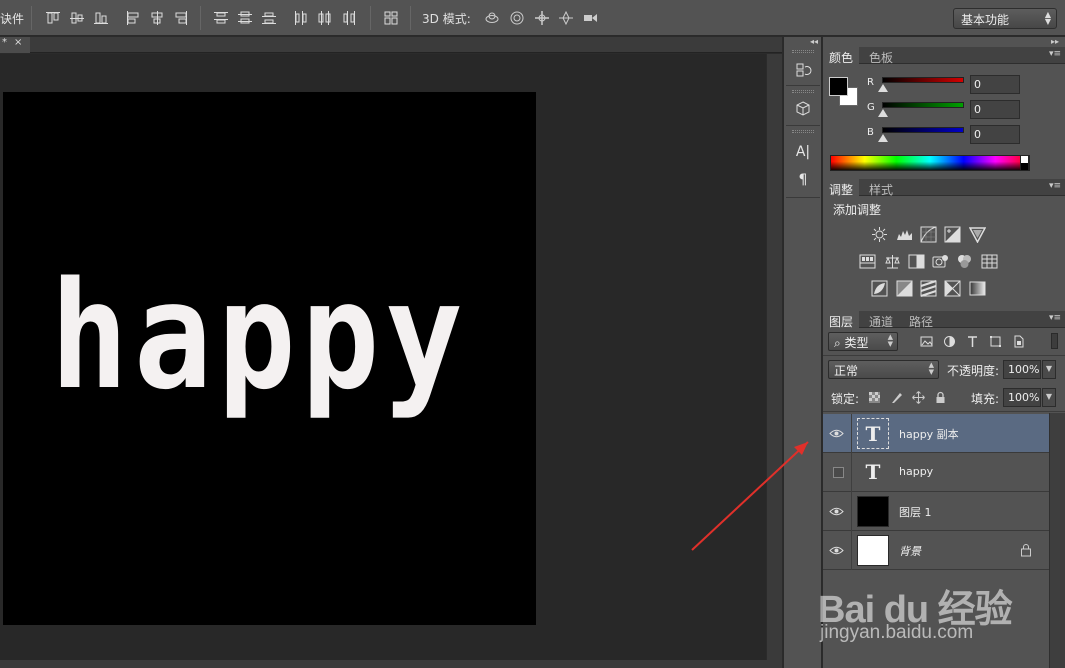 The width and height of the screenshot is (1065, 668). What do you see at coordinates (841, 188) in the screenshot?
I see `tab-adjustments: 调整` at bounding box center [841, 188].